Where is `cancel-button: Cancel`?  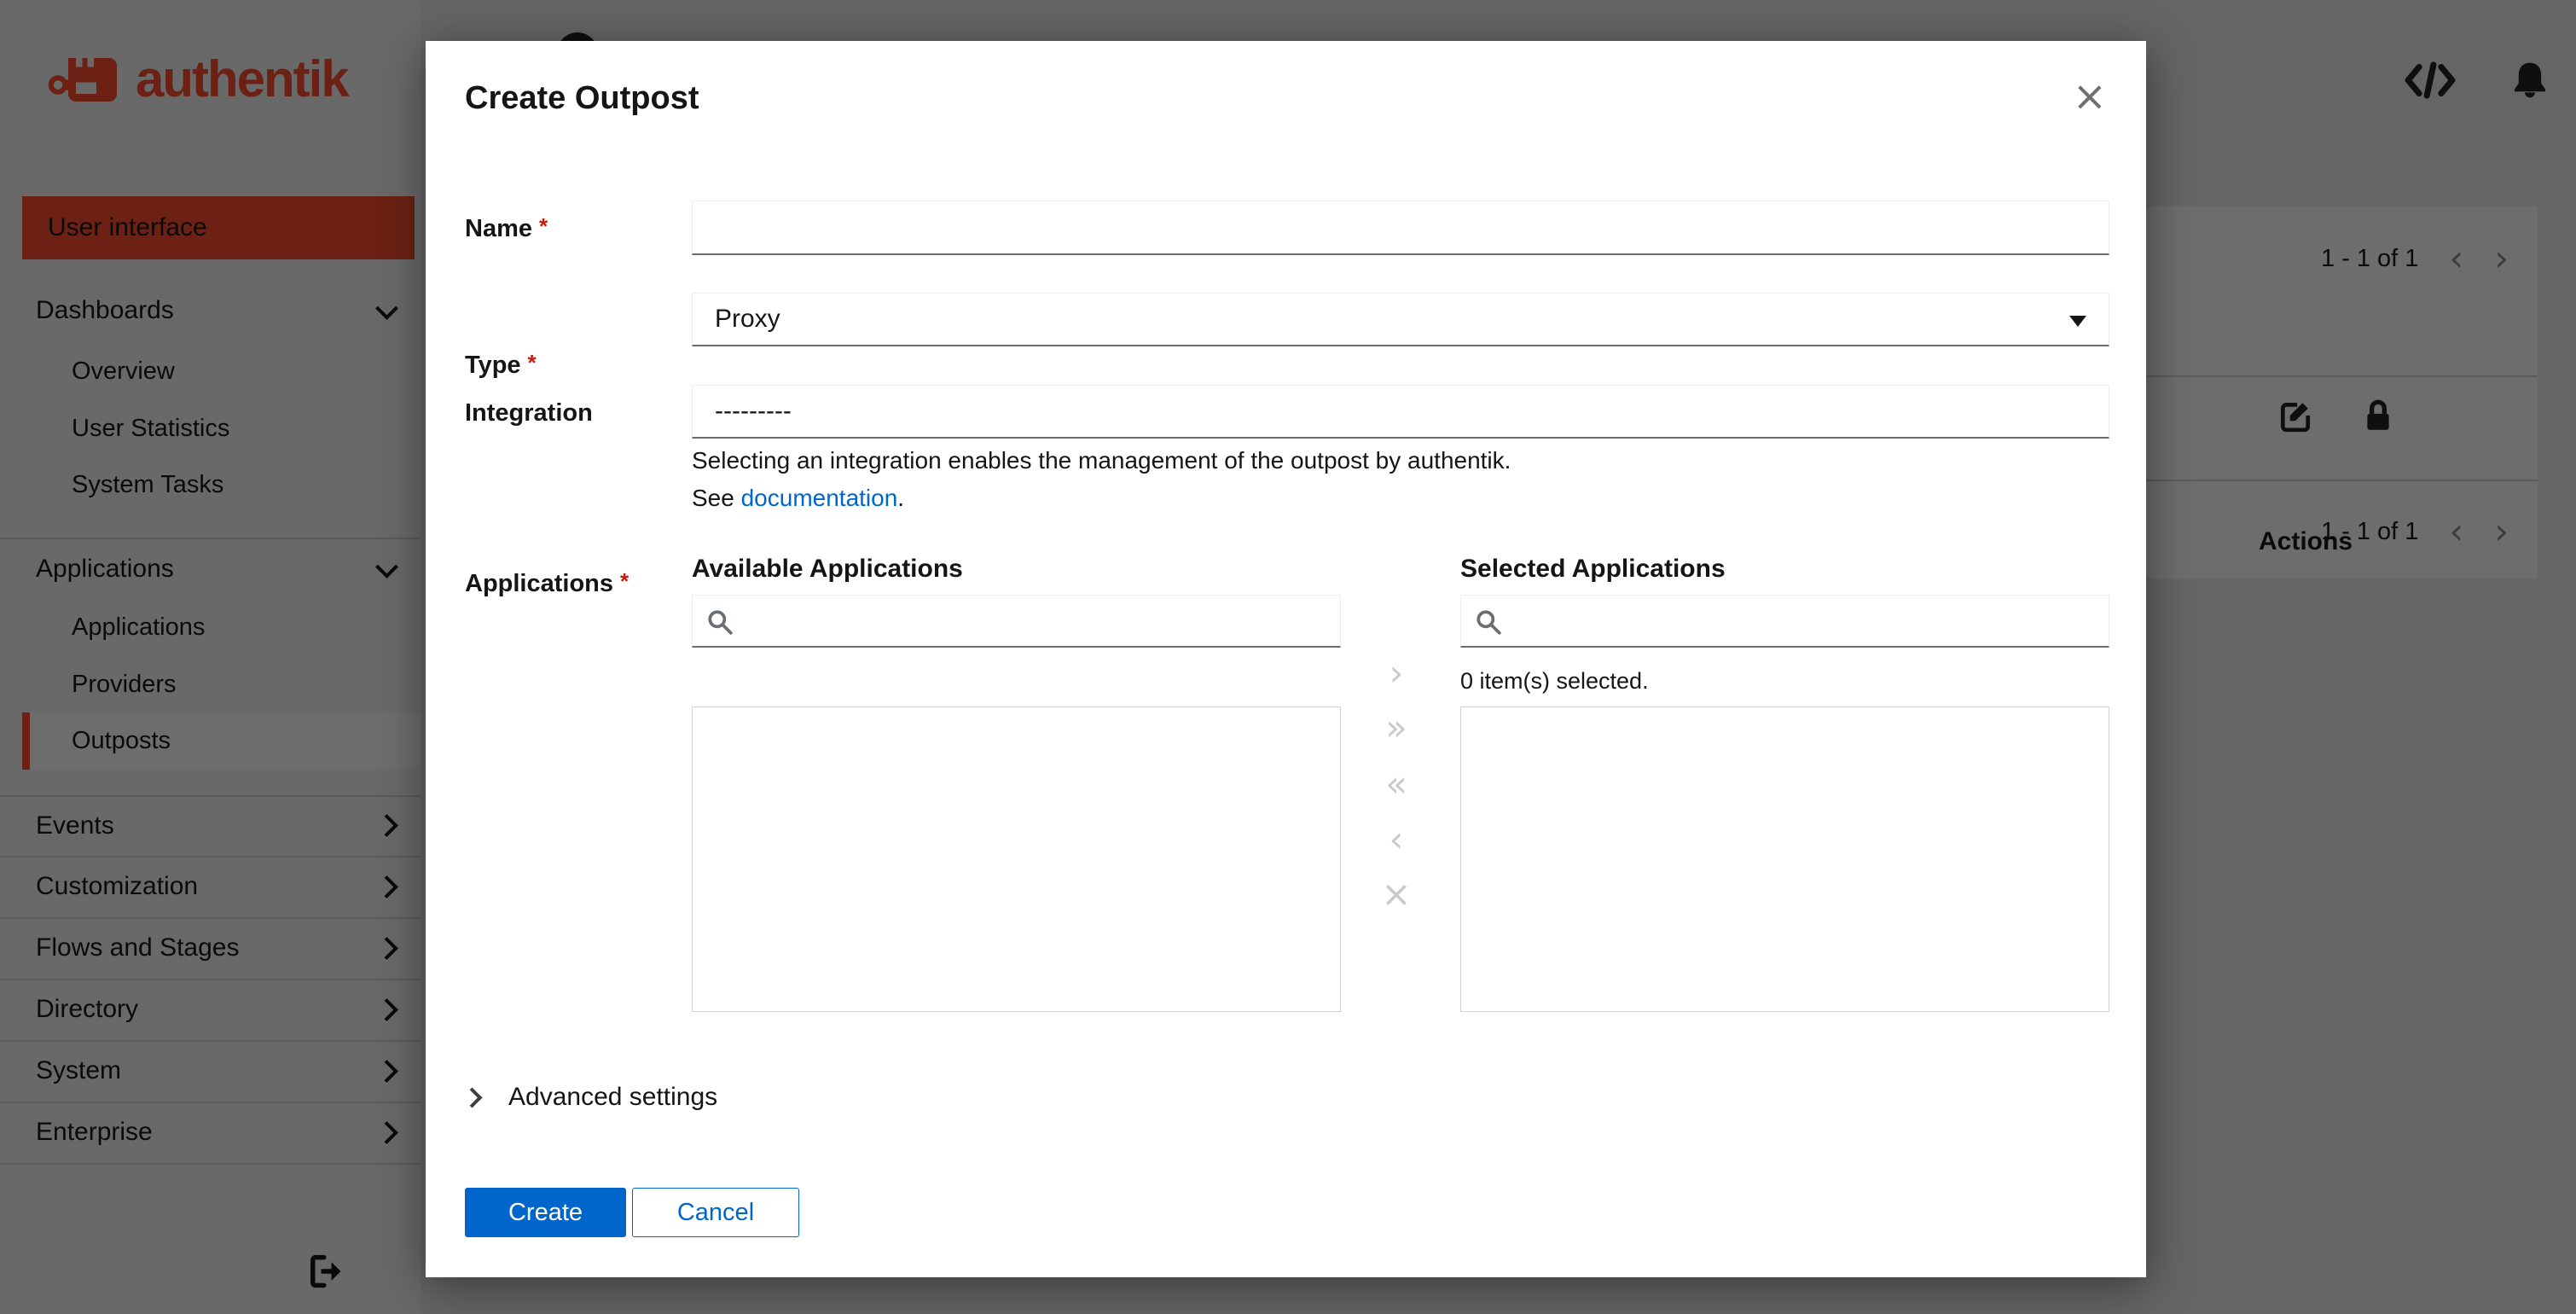
cancel-button: Cancel is located at coordinates (715, 1212).